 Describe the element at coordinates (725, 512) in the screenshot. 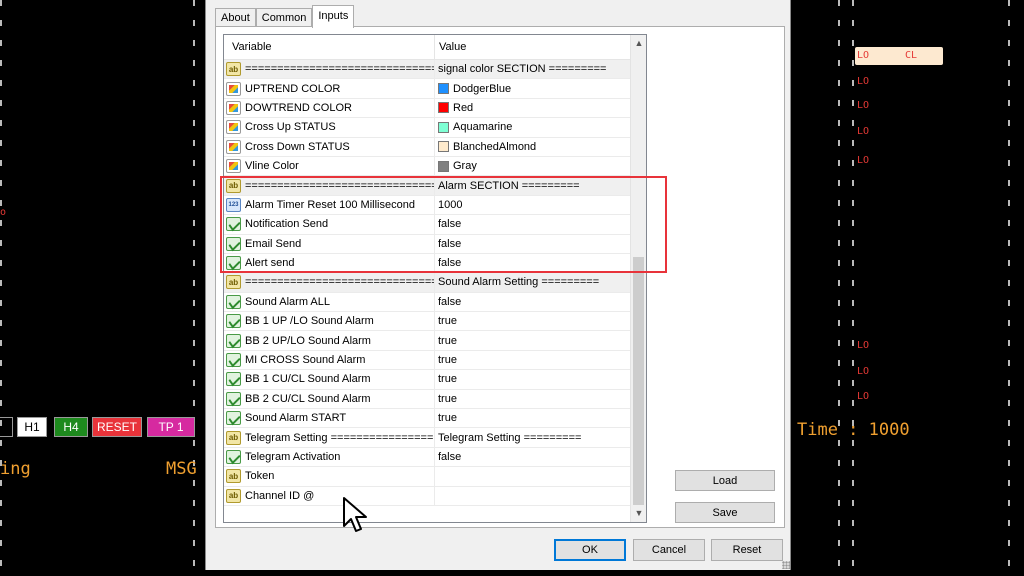

I see `save-button: Save` at that location.